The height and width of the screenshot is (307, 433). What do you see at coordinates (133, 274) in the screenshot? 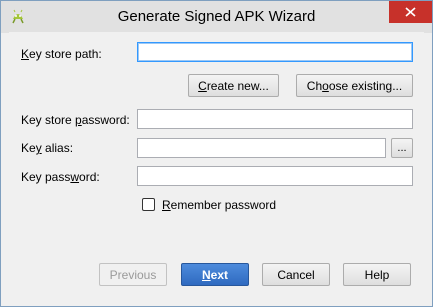
I see `previous-button: Previous` at bounding box center [133, 274].